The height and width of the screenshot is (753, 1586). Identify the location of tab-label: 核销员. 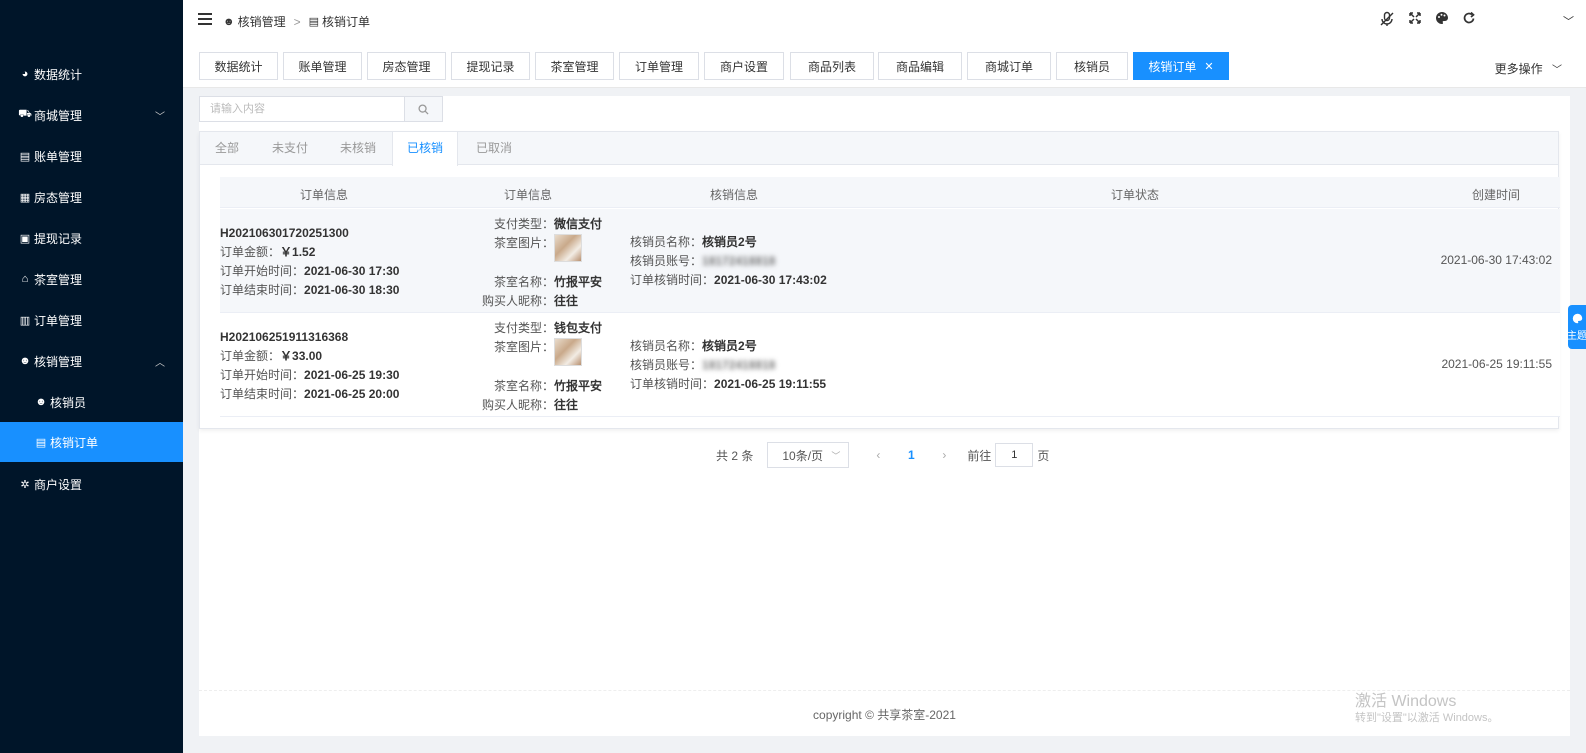
(1091, 66).